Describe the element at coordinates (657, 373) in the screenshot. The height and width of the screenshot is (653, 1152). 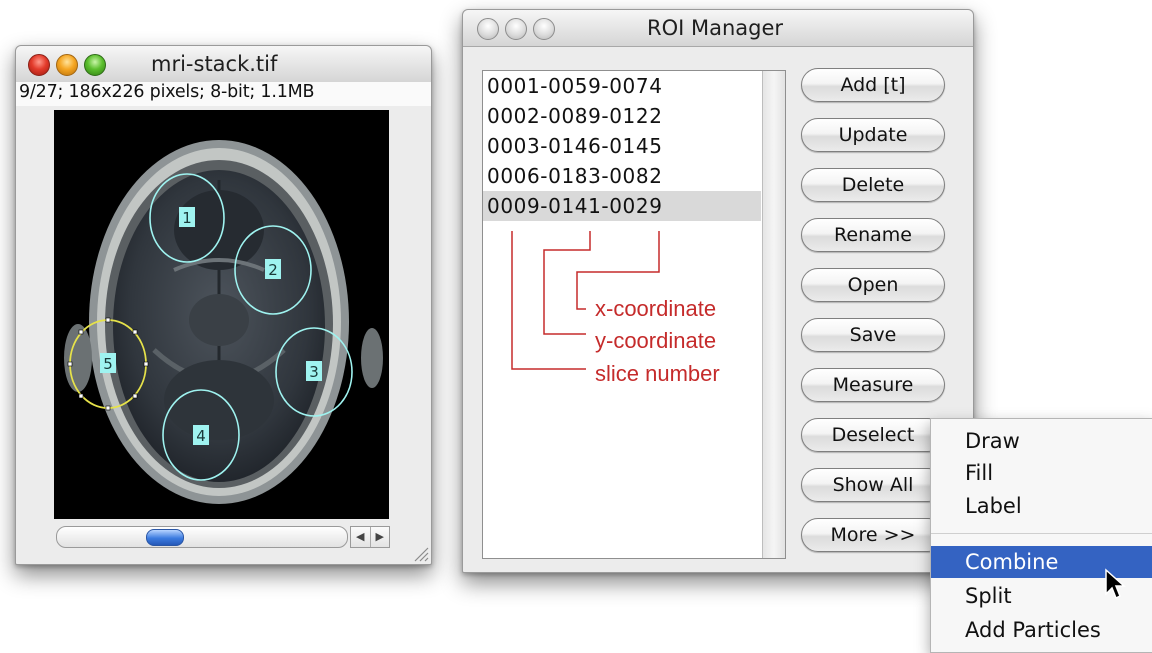
I see `slice-number-annotation: slice number` at that location.